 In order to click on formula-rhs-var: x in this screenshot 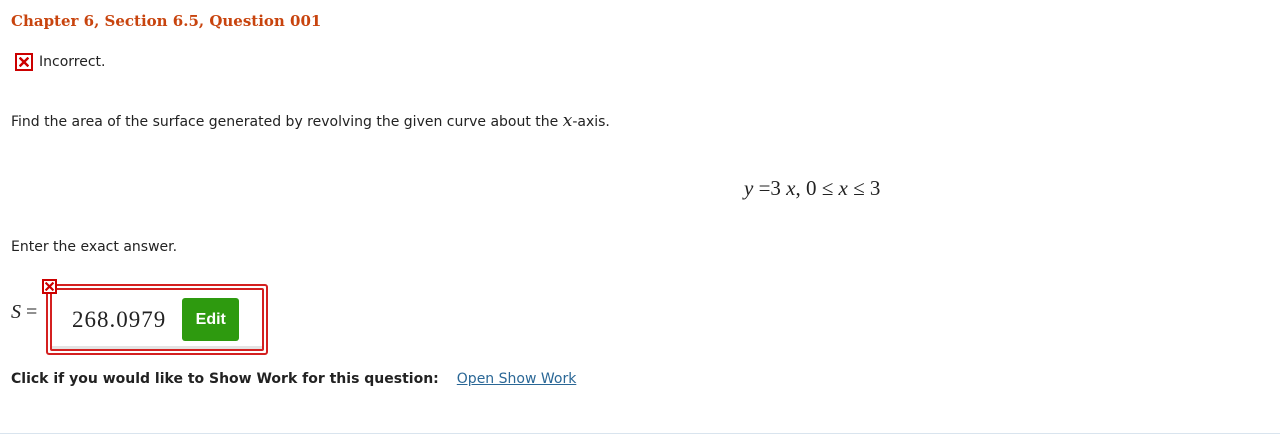, I will do `click(791, 188)`.